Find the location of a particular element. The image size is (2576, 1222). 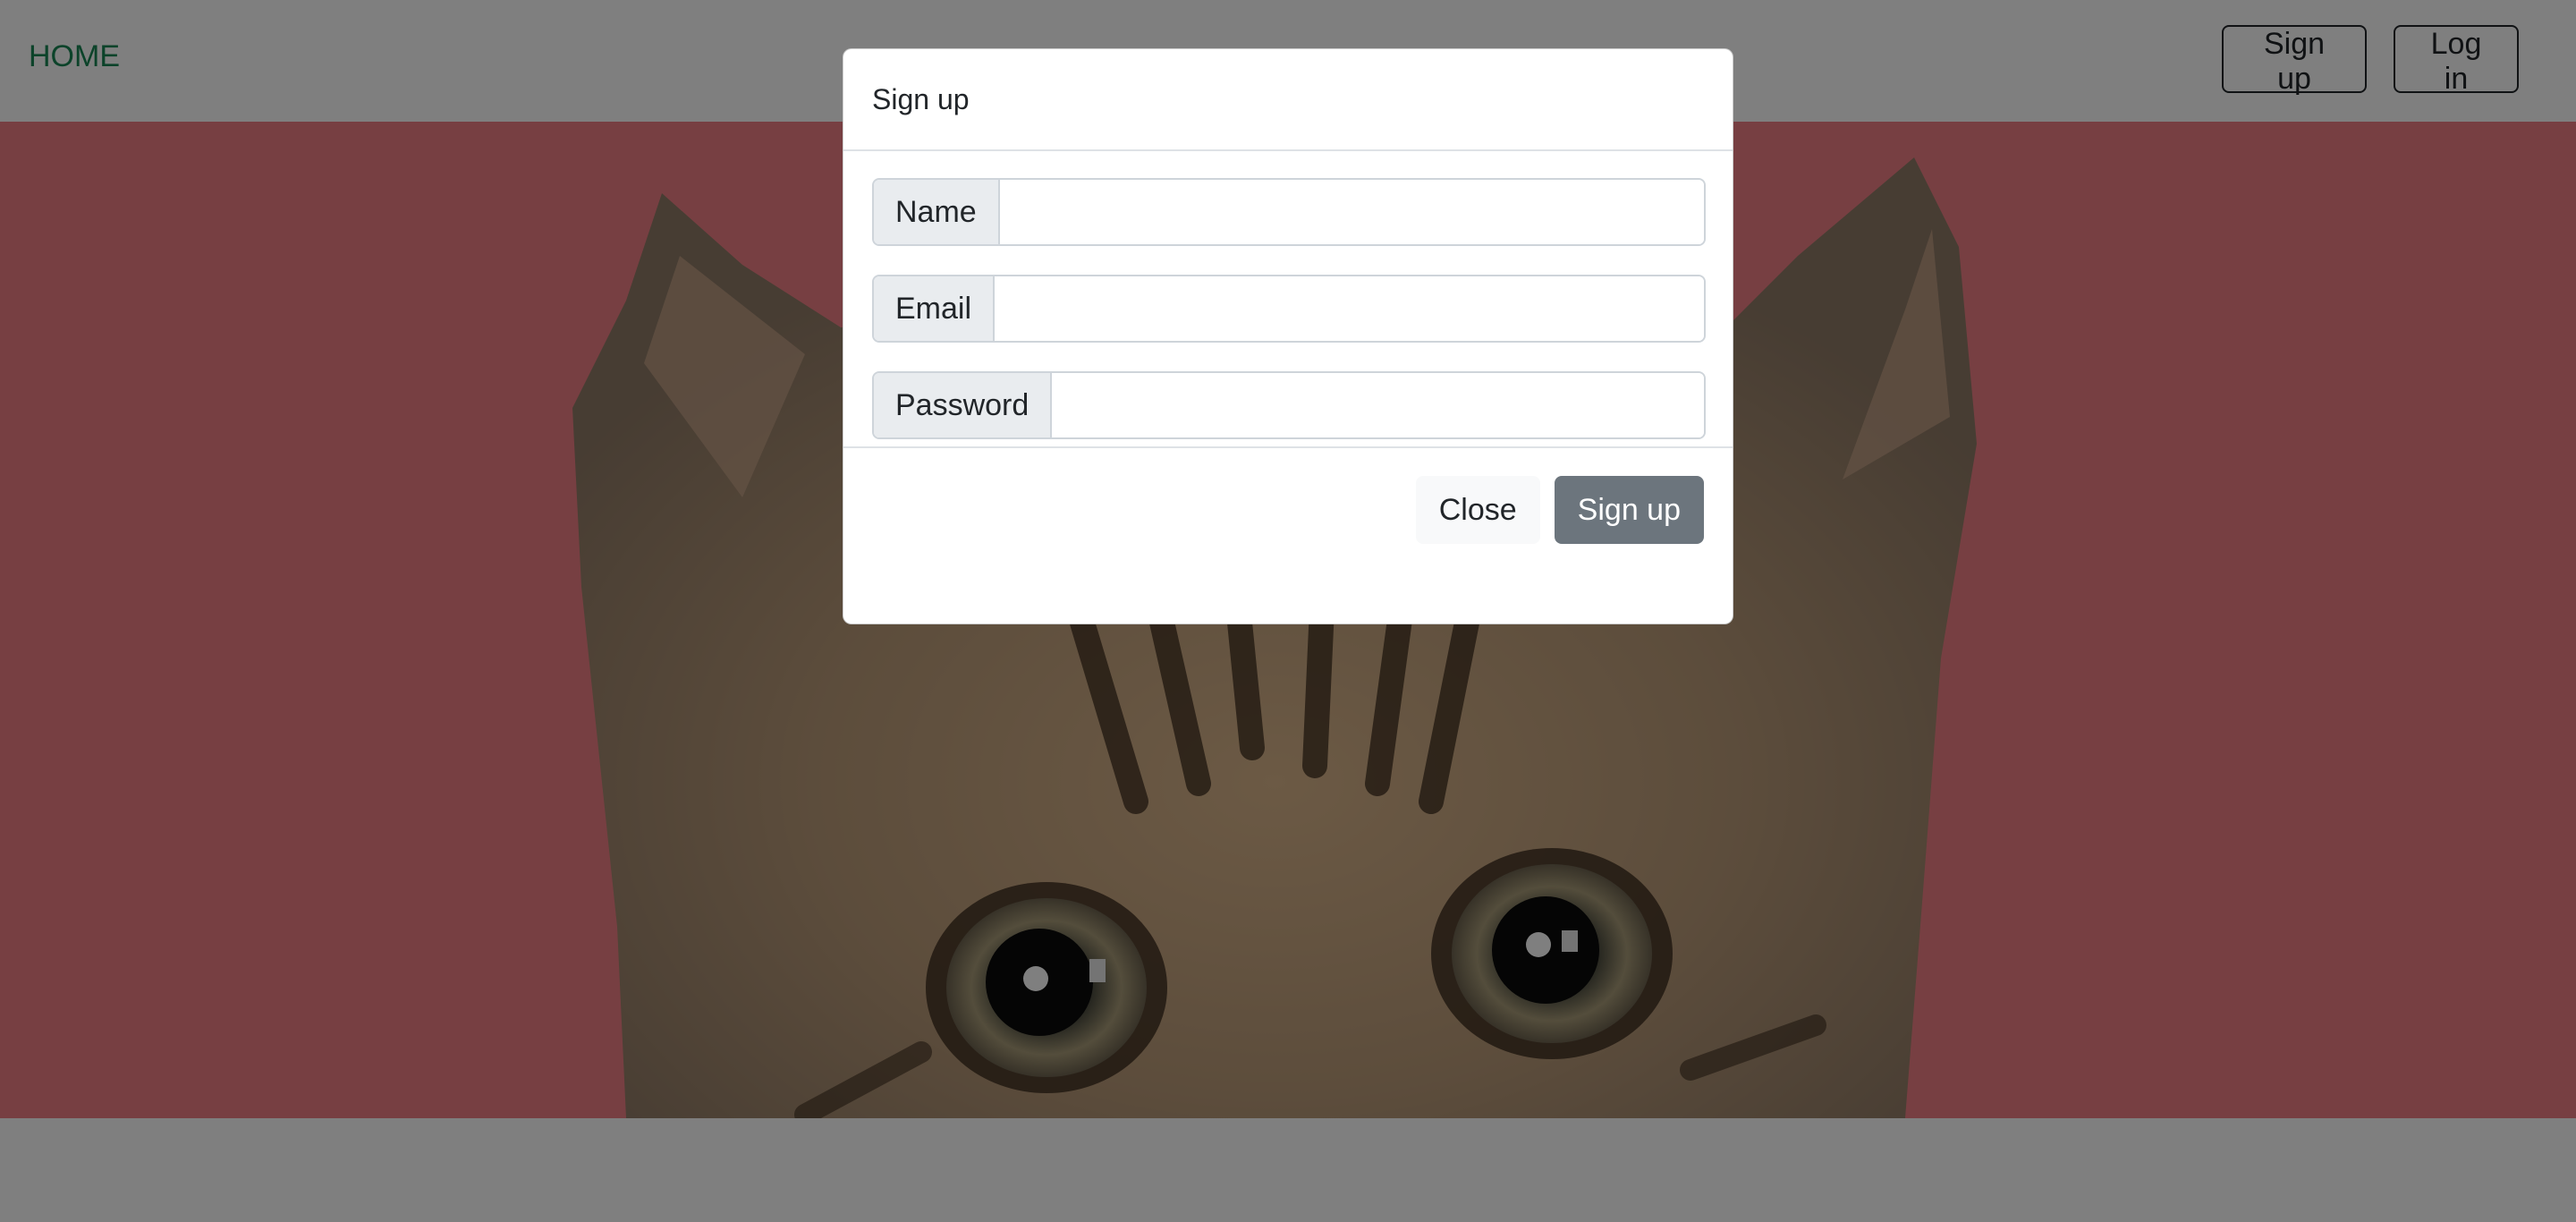

password-input-group: Password is located at coordinates (1289, 405).